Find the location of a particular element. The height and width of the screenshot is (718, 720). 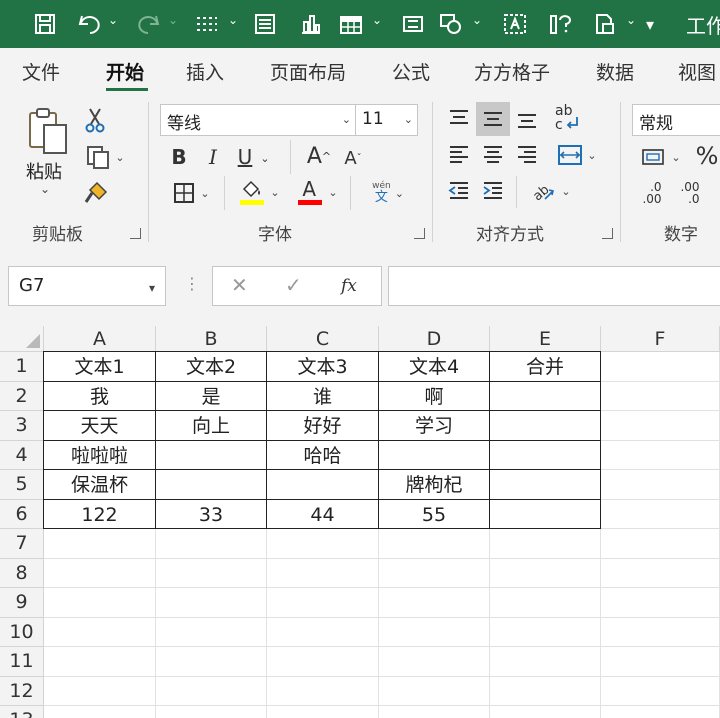

cell-f8 is located at coordinates (660, 573).